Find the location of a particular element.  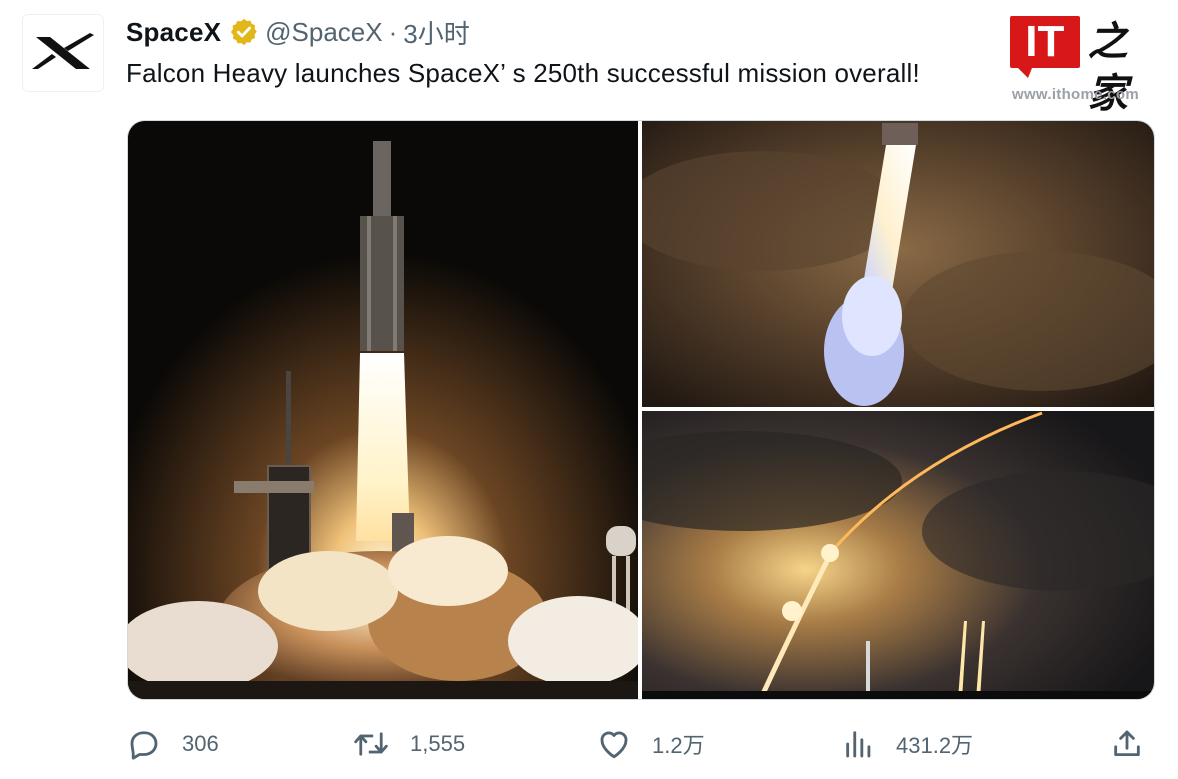

retweet-count: 1,555 is located at coordinates (438, 743).